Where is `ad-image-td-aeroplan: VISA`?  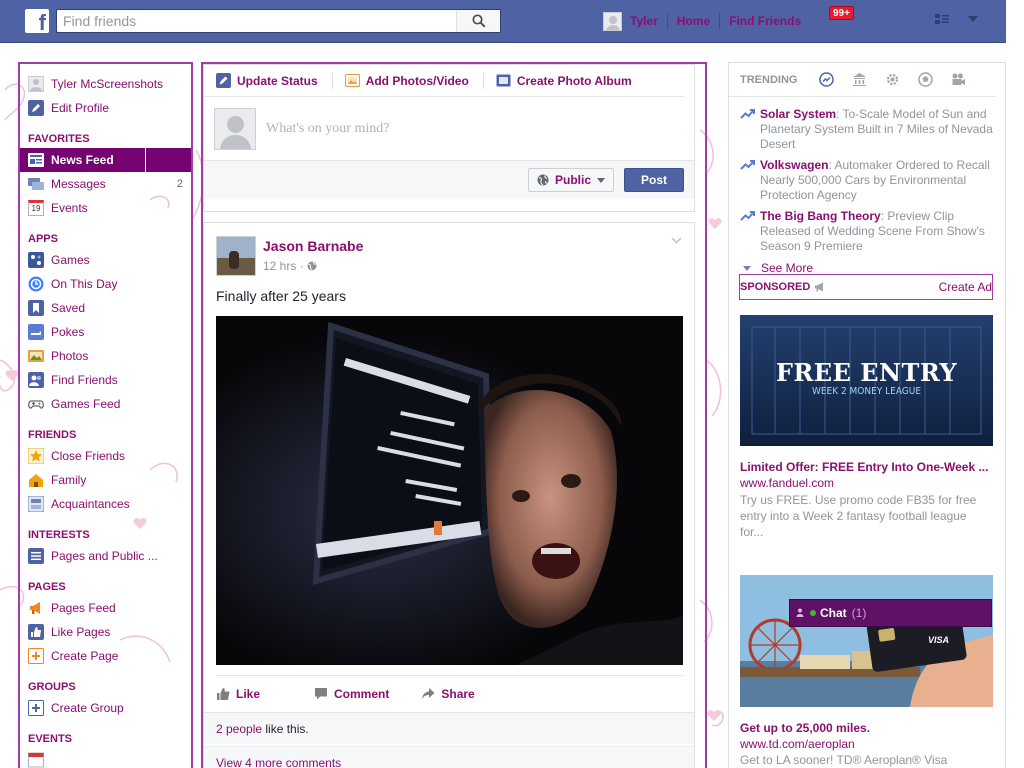
ad-image-td-aeroplan: VISA is located at coordinates (866, 641).